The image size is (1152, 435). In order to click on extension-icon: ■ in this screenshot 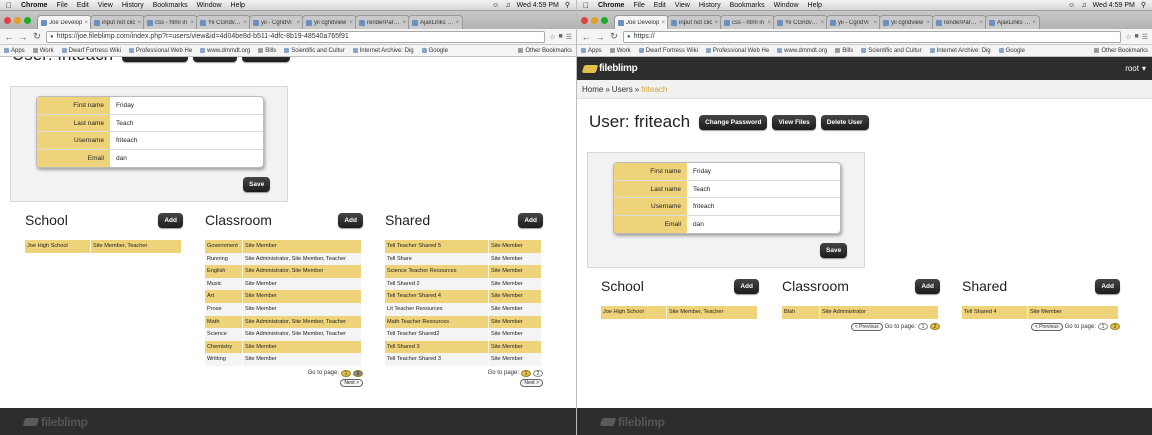, I will do `click(1136, 37)`.